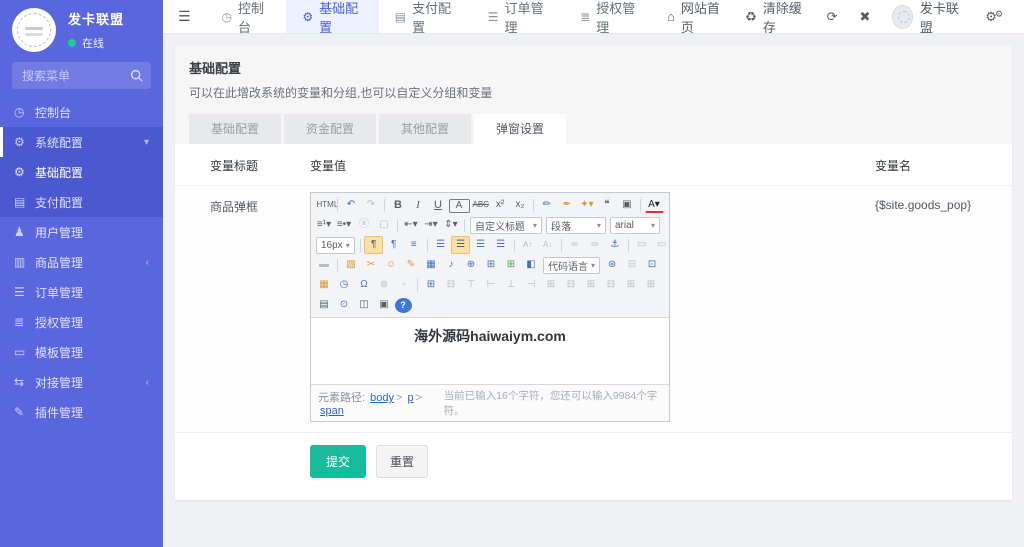 Image resolution: width=1024 pixels, height=547 pixels. Describe the element at coordinates (324, 305) in the screenshot. I see `print-icon: ▤` at that location.